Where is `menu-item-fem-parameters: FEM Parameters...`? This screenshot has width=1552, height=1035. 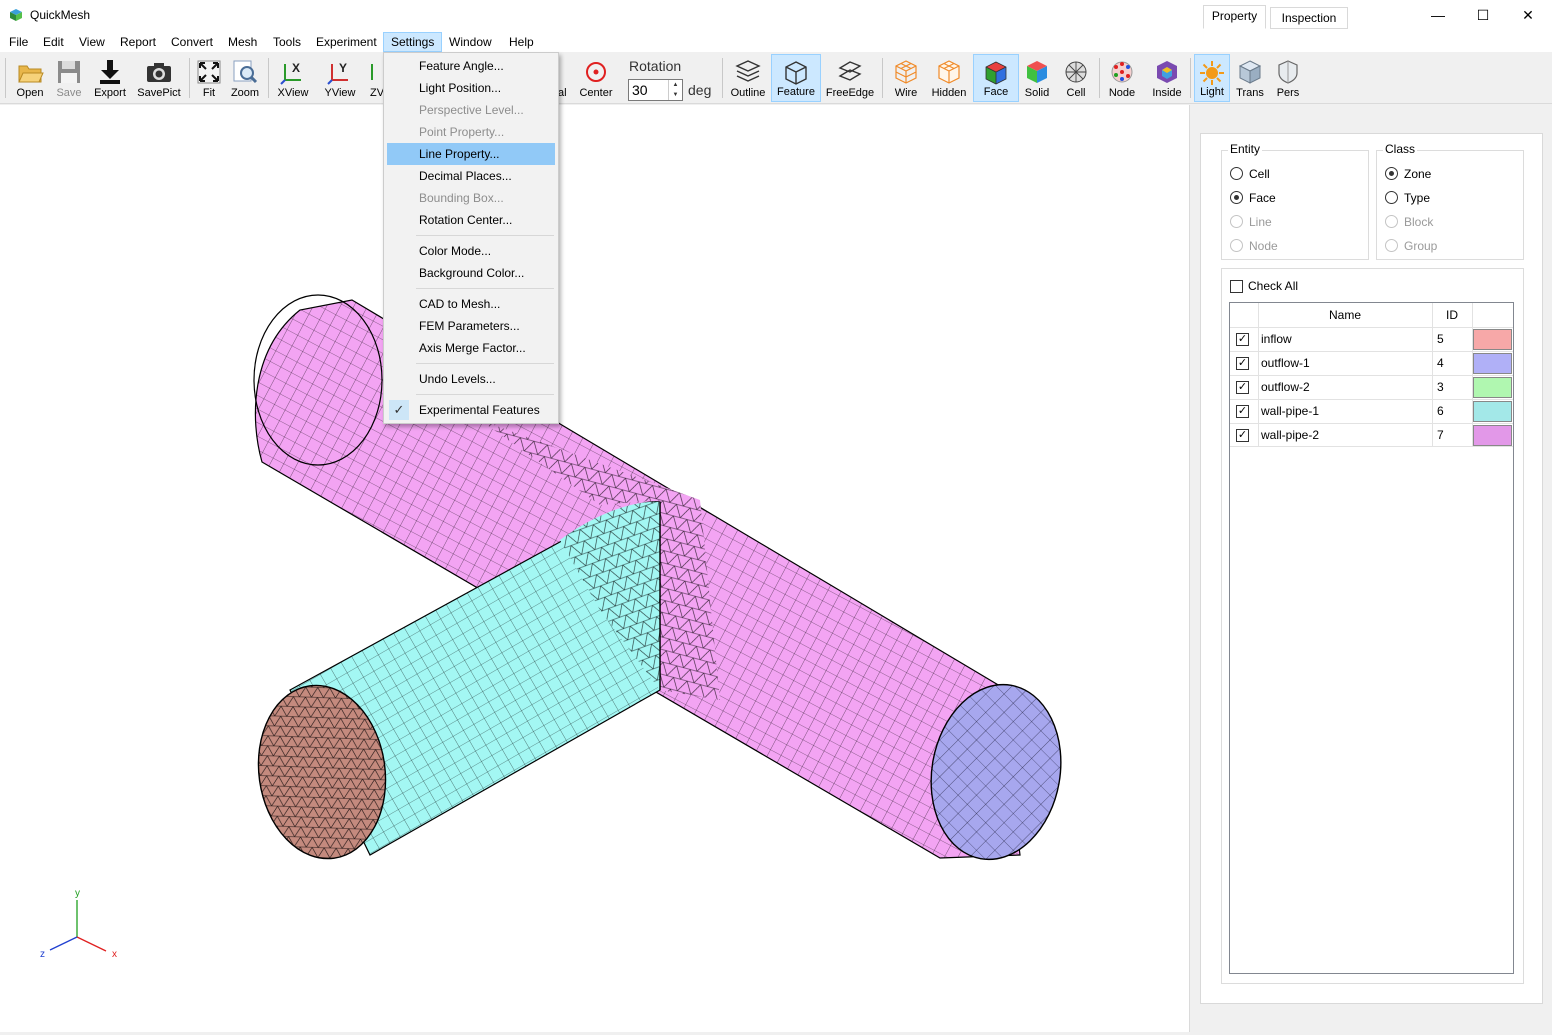
menu-item-fem-parameters: FEM Parameters... is located at coordinates (471, 326).